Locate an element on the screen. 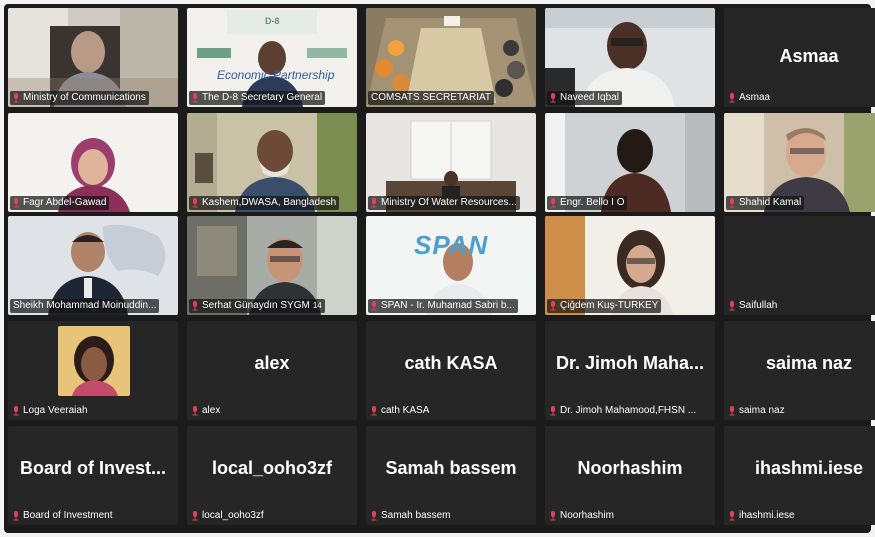 The image size is (875, 537). overlay-text: SPAN is located at coordinates (451, 245).